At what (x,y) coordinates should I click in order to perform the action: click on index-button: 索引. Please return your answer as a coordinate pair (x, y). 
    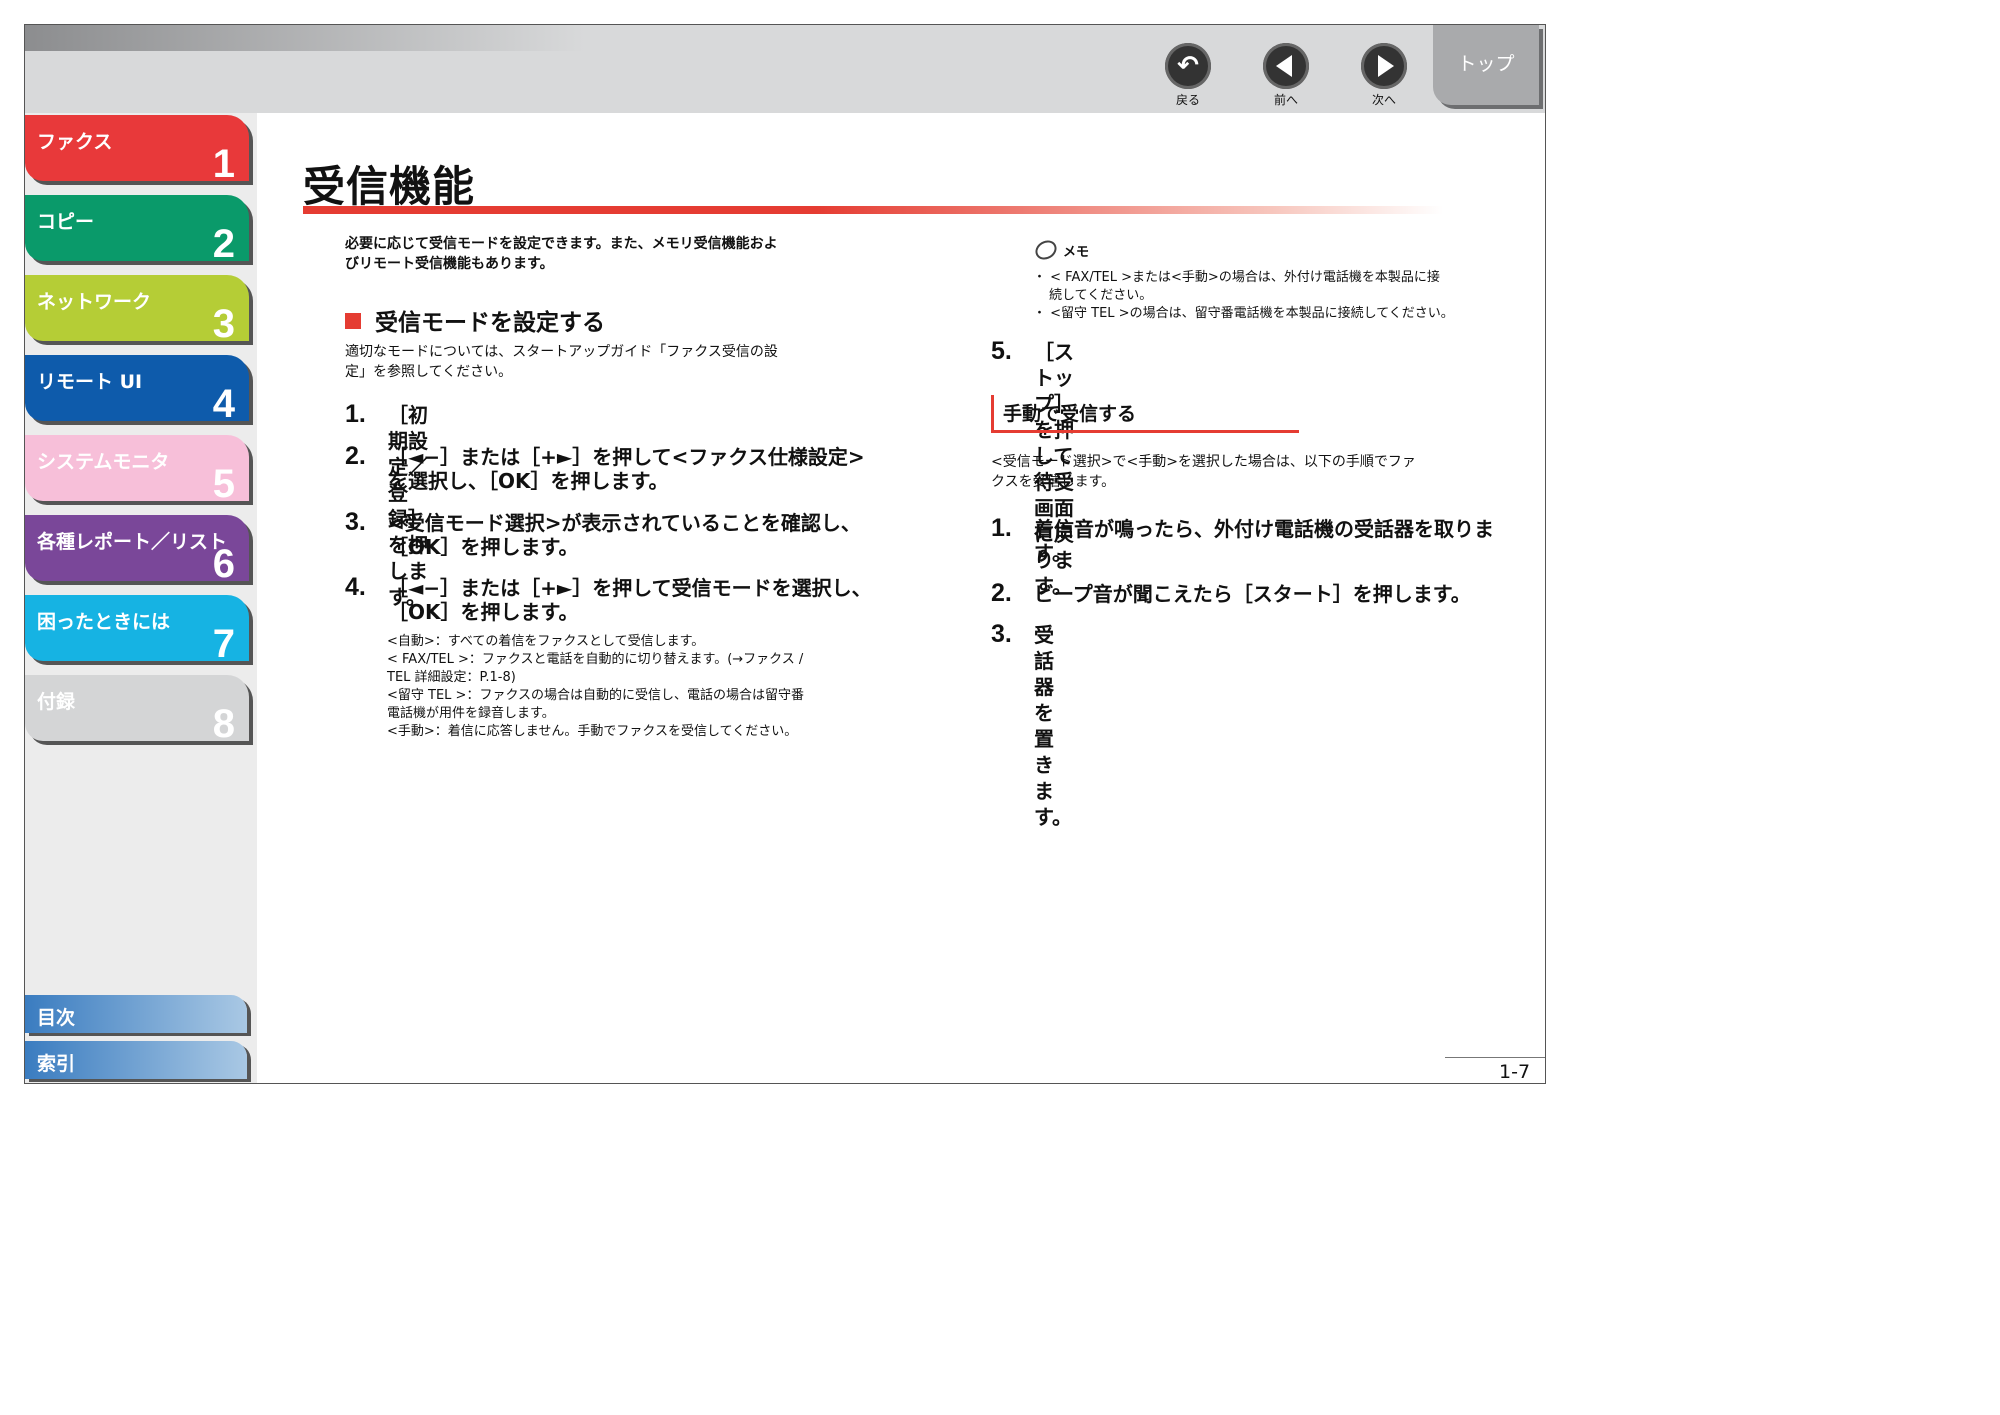
    Looking at the image, I should click on (136, 1060).